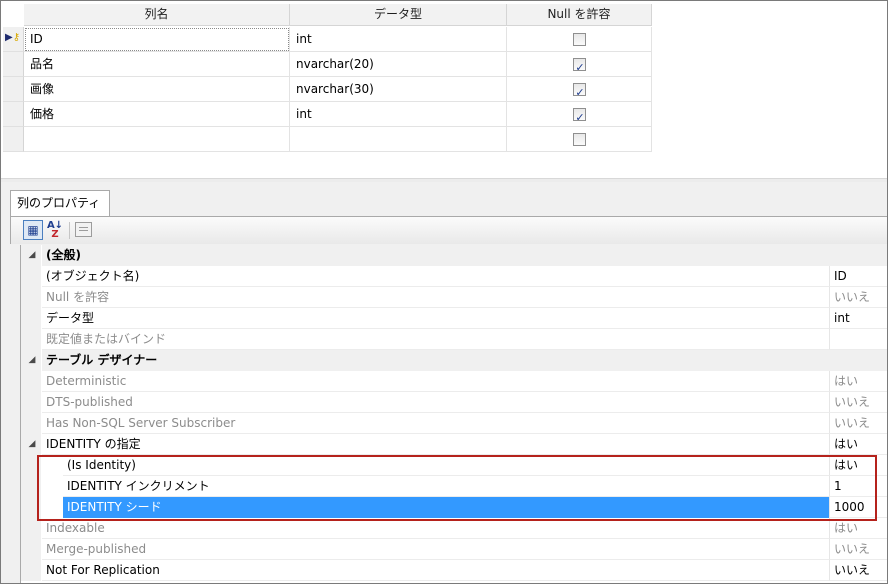  What do you see at coordinates (398, 15) in the screenshot?
I see `header-data-type: データ型` at bounding box center [398, 15].